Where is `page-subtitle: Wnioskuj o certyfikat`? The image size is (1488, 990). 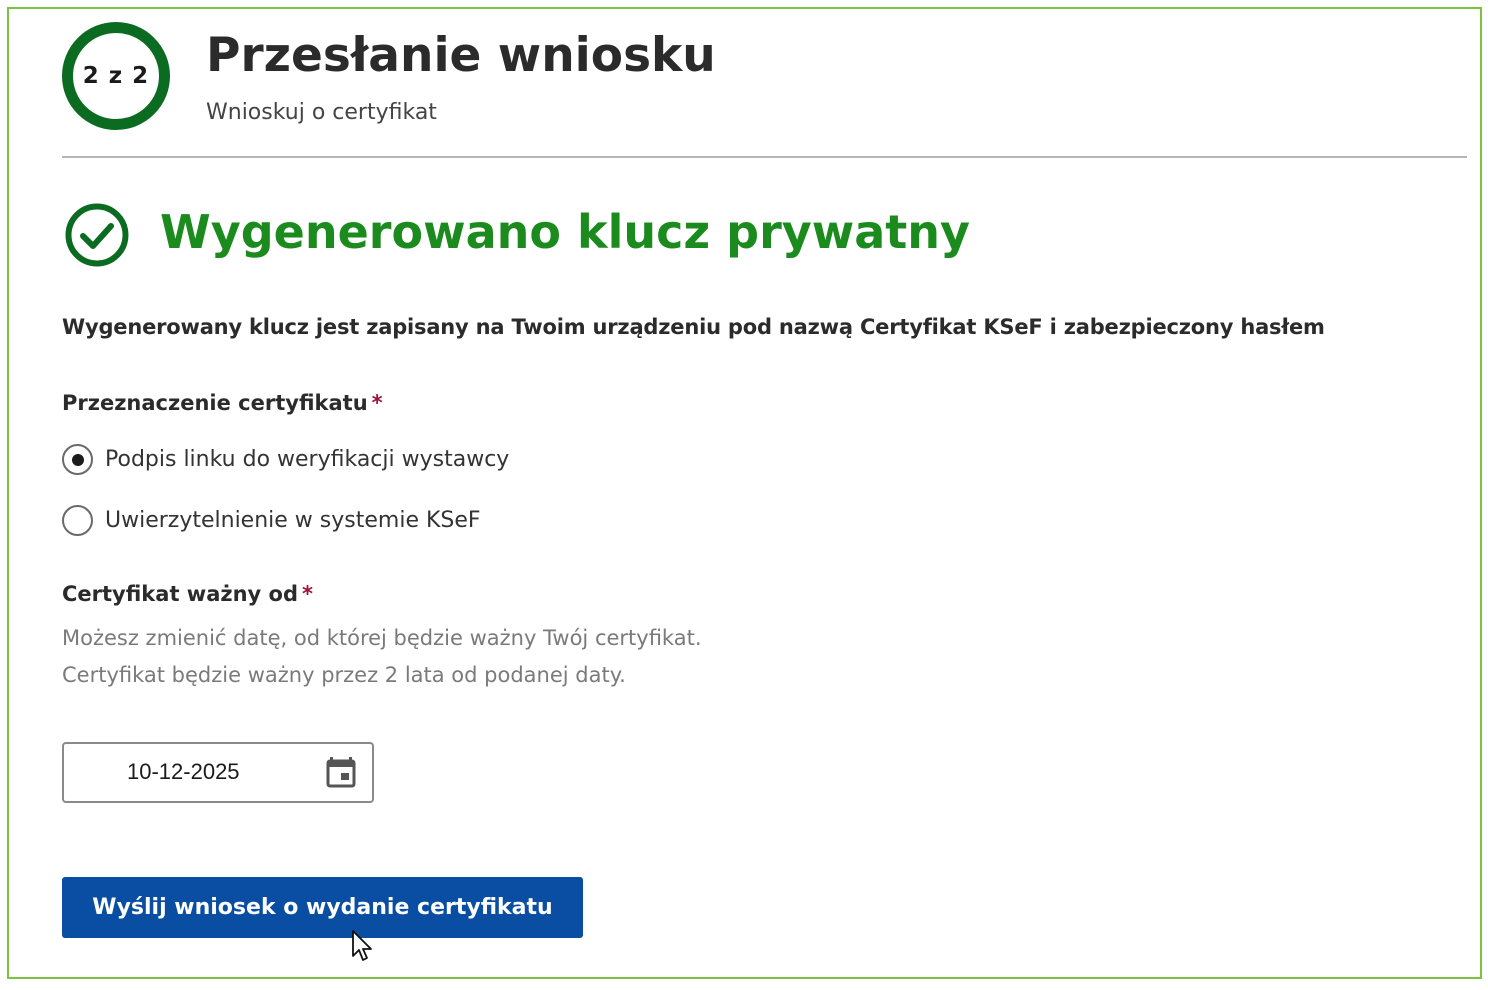
page-subtitle: Wnioskuj o certyfikat is located at coordinates (321, 112).